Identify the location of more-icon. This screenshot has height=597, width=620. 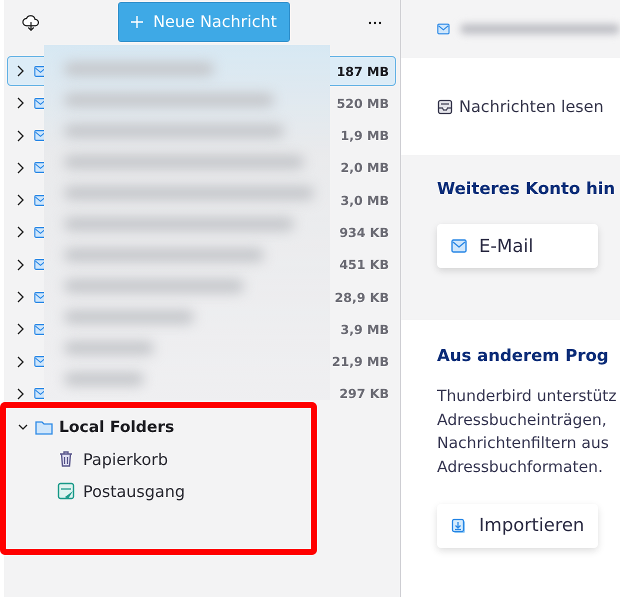
(375, 22).